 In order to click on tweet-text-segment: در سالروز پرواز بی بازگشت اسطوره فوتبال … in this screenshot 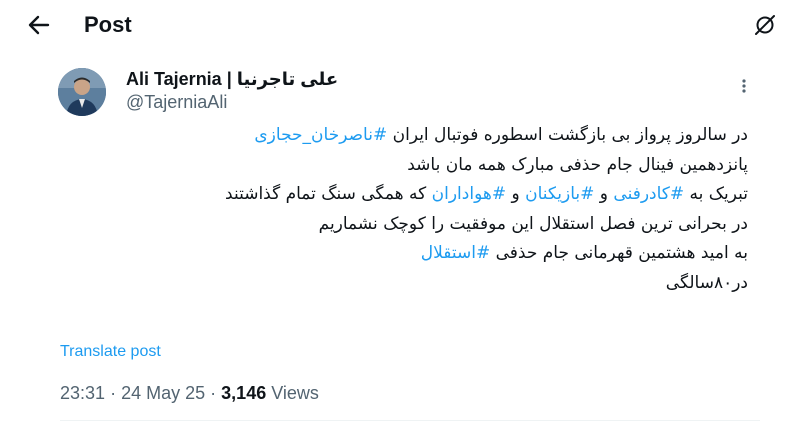, I will do `click(567, 135)`.